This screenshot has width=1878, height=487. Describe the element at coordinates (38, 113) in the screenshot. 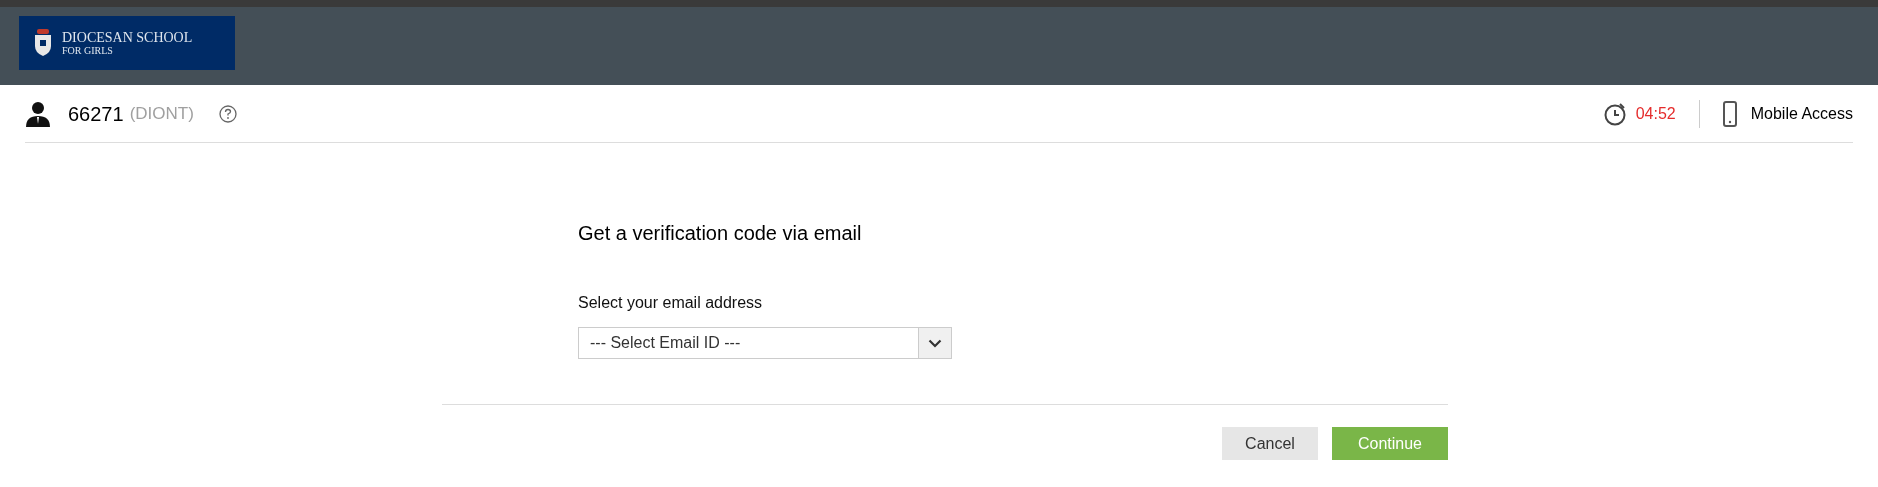

I see `user-icon` at that location.